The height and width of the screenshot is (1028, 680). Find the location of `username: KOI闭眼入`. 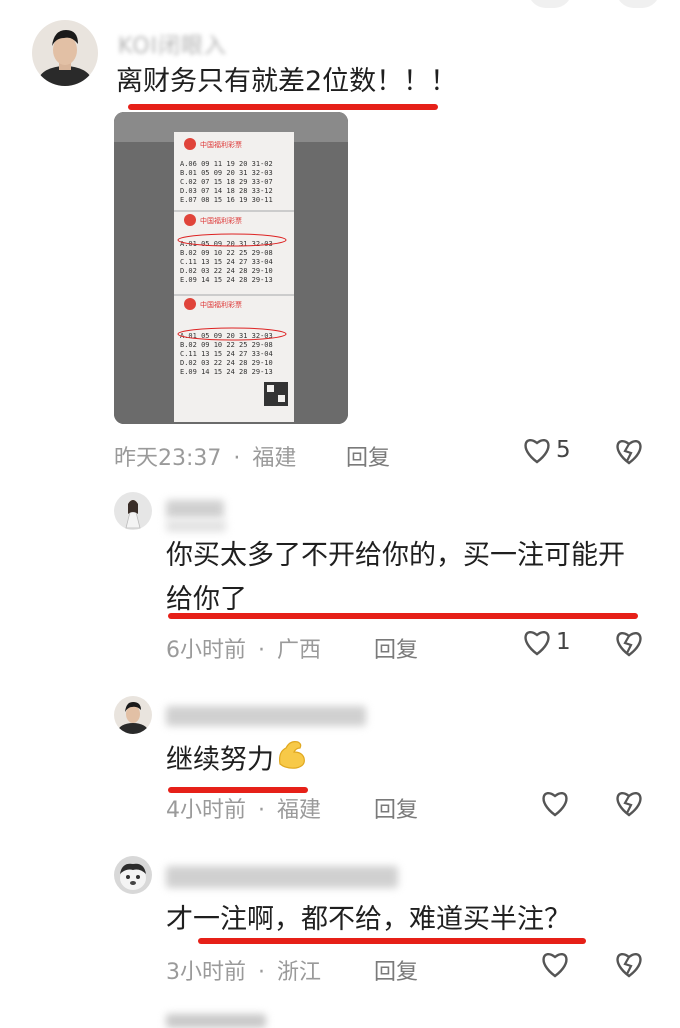

username: KOI闭眼入 is located at coordinates (172, 44).